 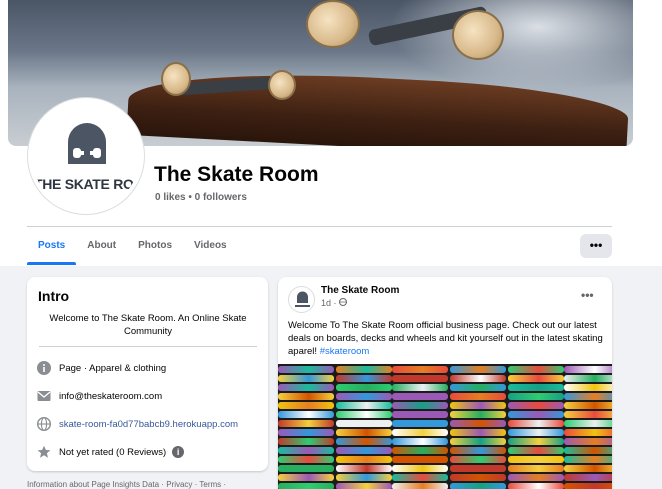 I want to click on tab-about: About, so click(x=101, y=246).